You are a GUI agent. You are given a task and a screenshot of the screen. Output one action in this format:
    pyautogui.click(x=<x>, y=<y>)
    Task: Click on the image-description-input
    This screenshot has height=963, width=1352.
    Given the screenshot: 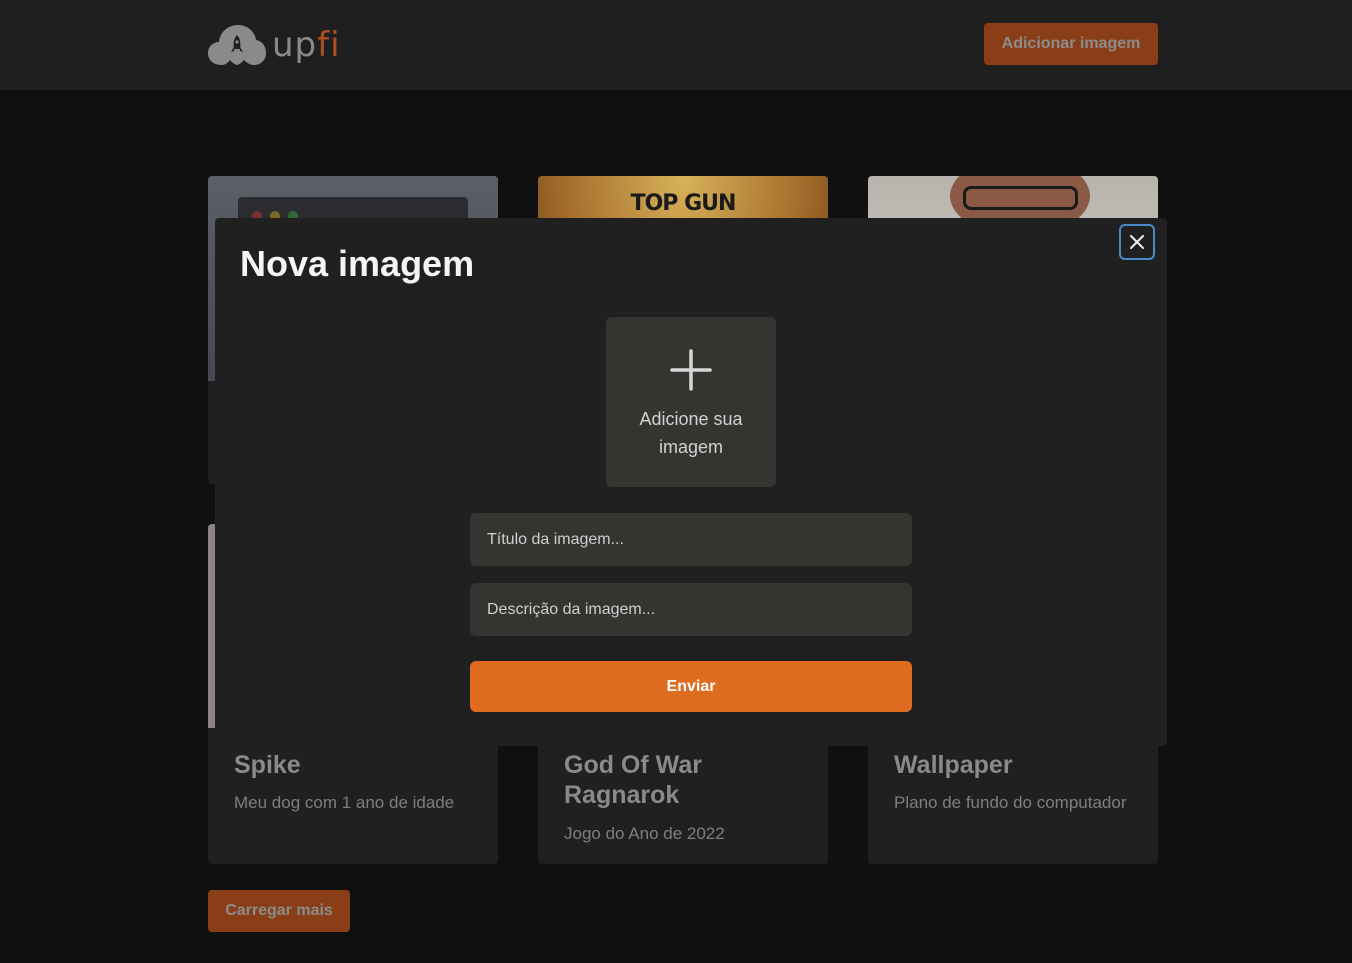 What is the action you would take?
    pyautogui.click(x=691, y=609)
    